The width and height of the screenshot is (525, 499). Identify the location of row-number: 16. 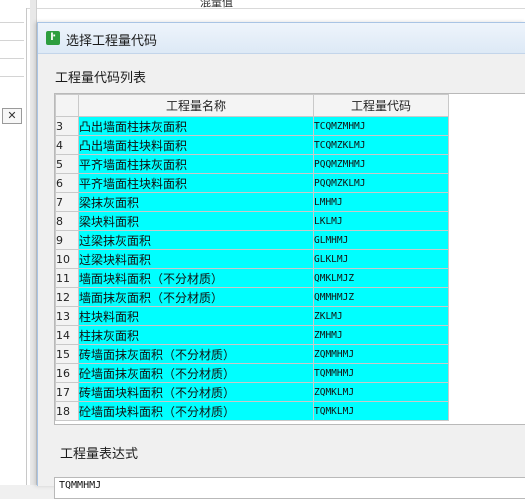
(67, 373).